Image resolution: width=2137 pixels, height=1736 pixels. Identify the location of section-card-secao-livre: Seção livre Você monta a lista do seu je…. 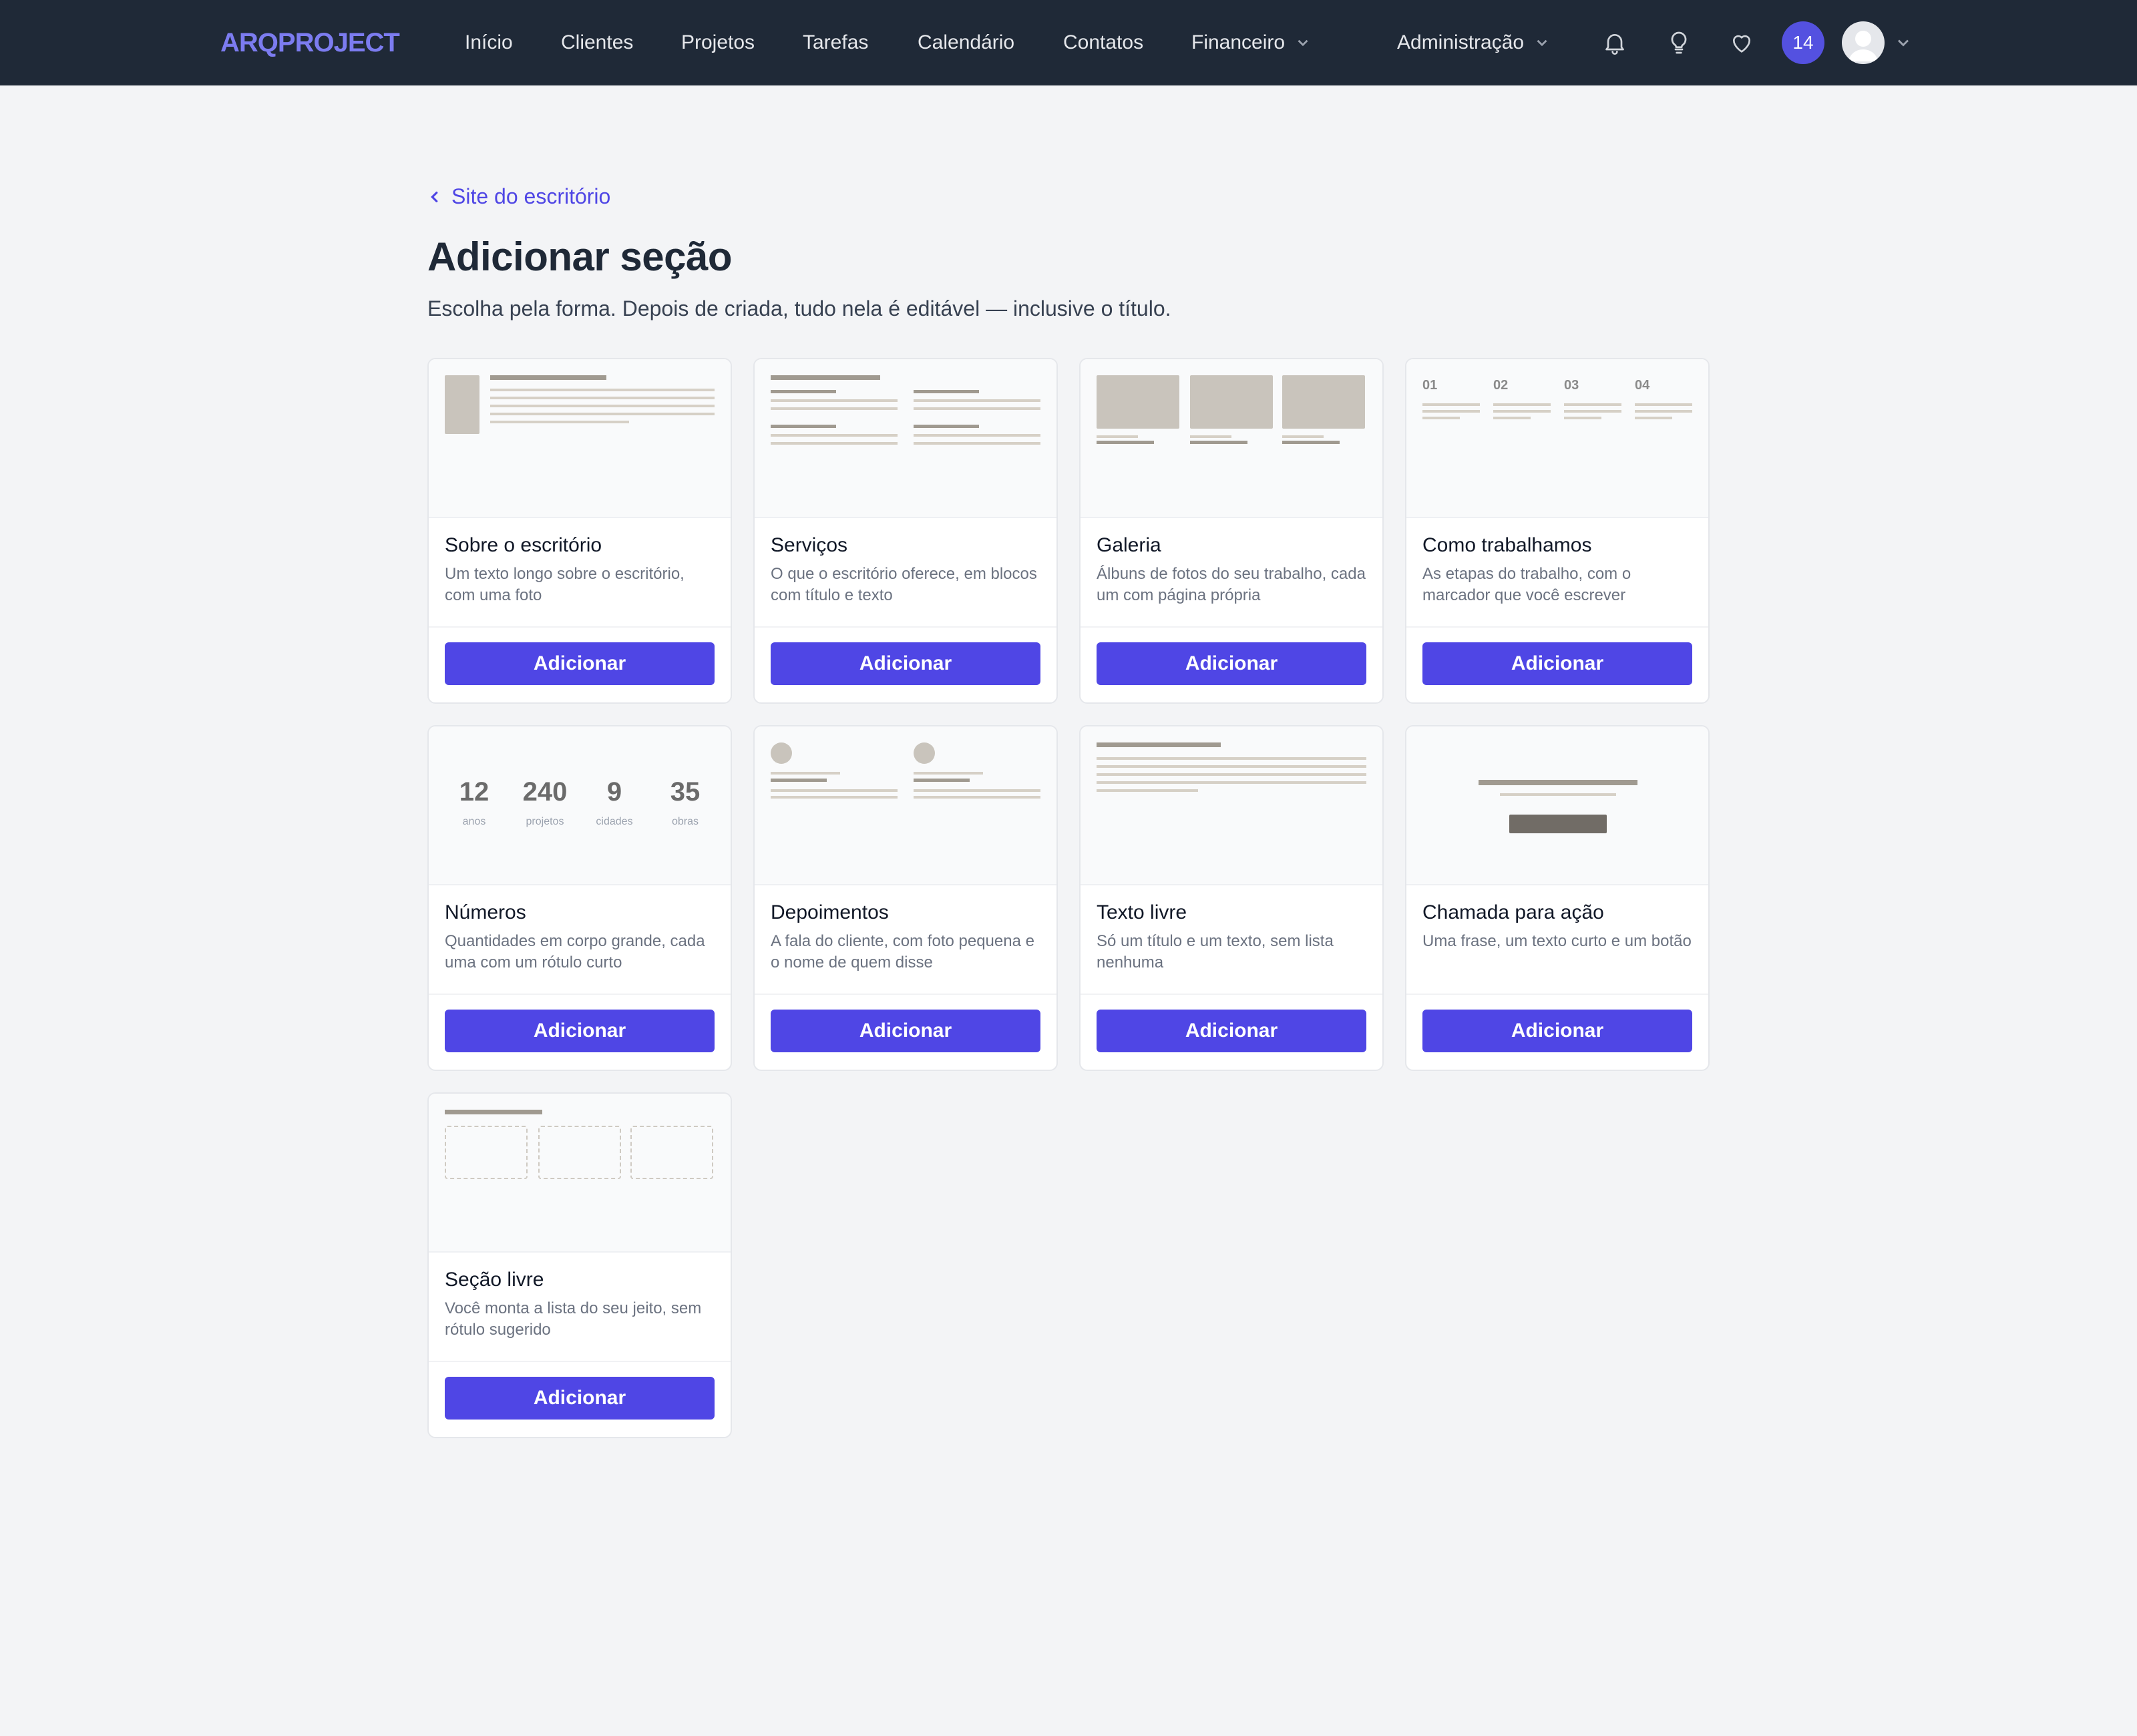
(579, 1265).